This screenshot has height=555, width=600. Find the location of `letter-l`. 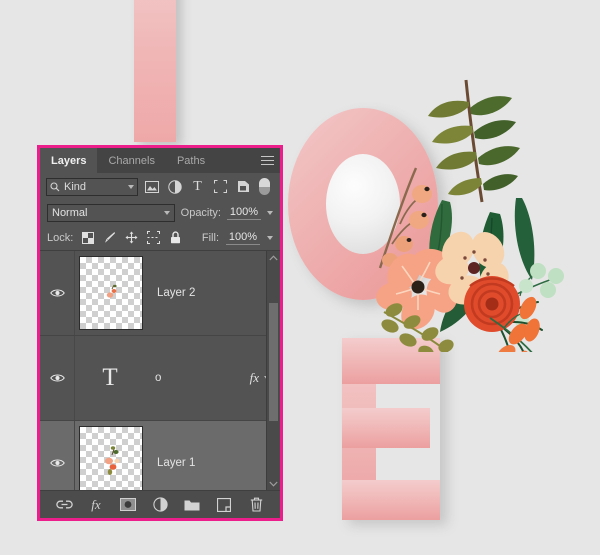

letter-l is located at coordinates (155, 71).